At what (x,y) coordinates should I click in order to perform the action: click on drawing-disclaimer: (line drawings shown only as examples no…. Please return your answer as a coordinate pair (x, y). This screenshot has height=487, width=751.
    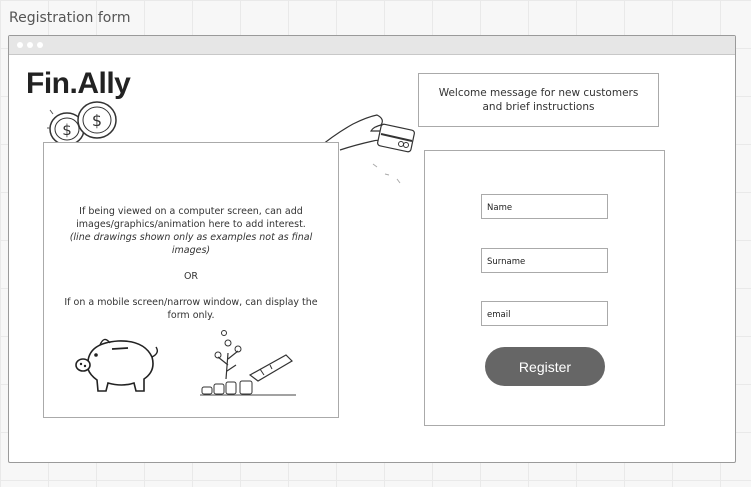
    Looking at the image, I should click on (191, 244).